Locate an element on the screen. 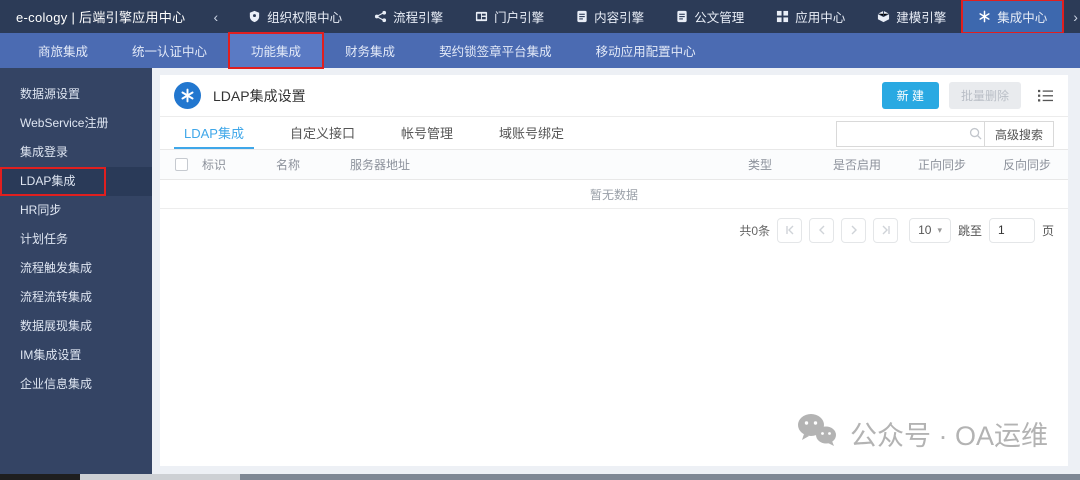 The height and width of the screenshot is (480, 1080). table-header-row: 标识 名称 服务器地址 类型 是否启用 正向同步 反向同步 is located at coordinates (614, 165).